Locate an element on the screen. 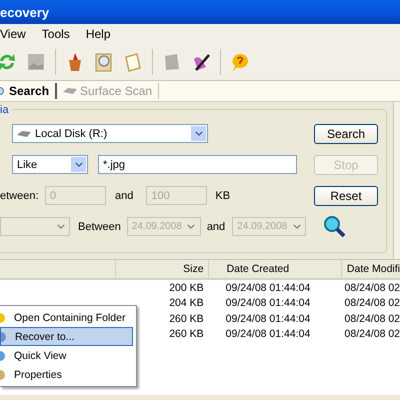 This screenshot has height=400, width=400. menu-item: Help is located at coordinates (98, 34).